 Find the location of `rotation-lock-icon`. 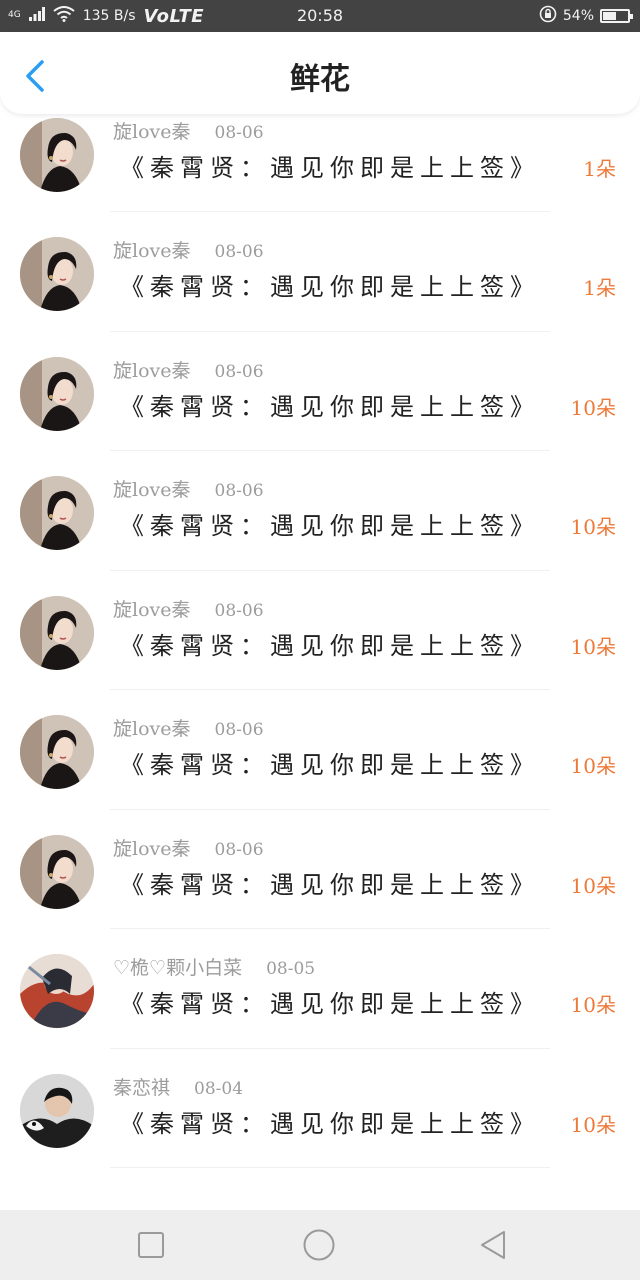

rotation-lock-icon is located at coordinates (548, 16).